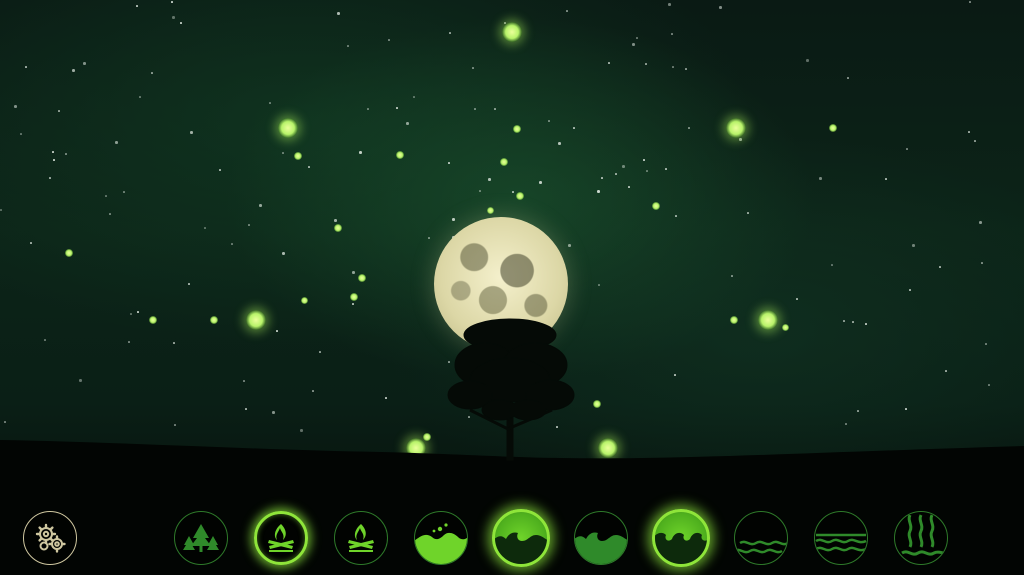  I want to click on sound-button-river, so click(841, 538).